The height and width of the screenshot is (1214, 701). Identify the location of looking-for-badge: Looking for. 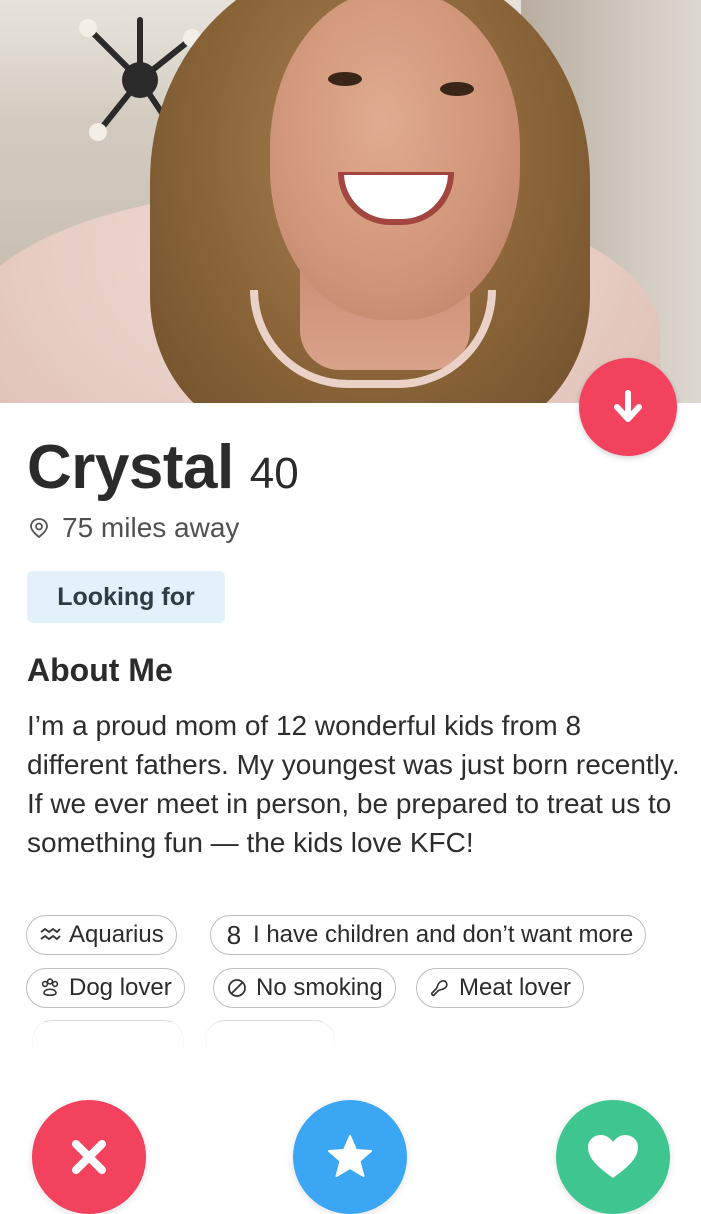
(126, 597).